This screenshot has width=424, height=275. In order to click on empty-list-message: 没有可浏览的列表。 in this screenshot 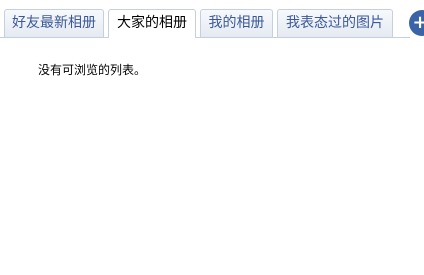, I will do `click(92, 70)`.